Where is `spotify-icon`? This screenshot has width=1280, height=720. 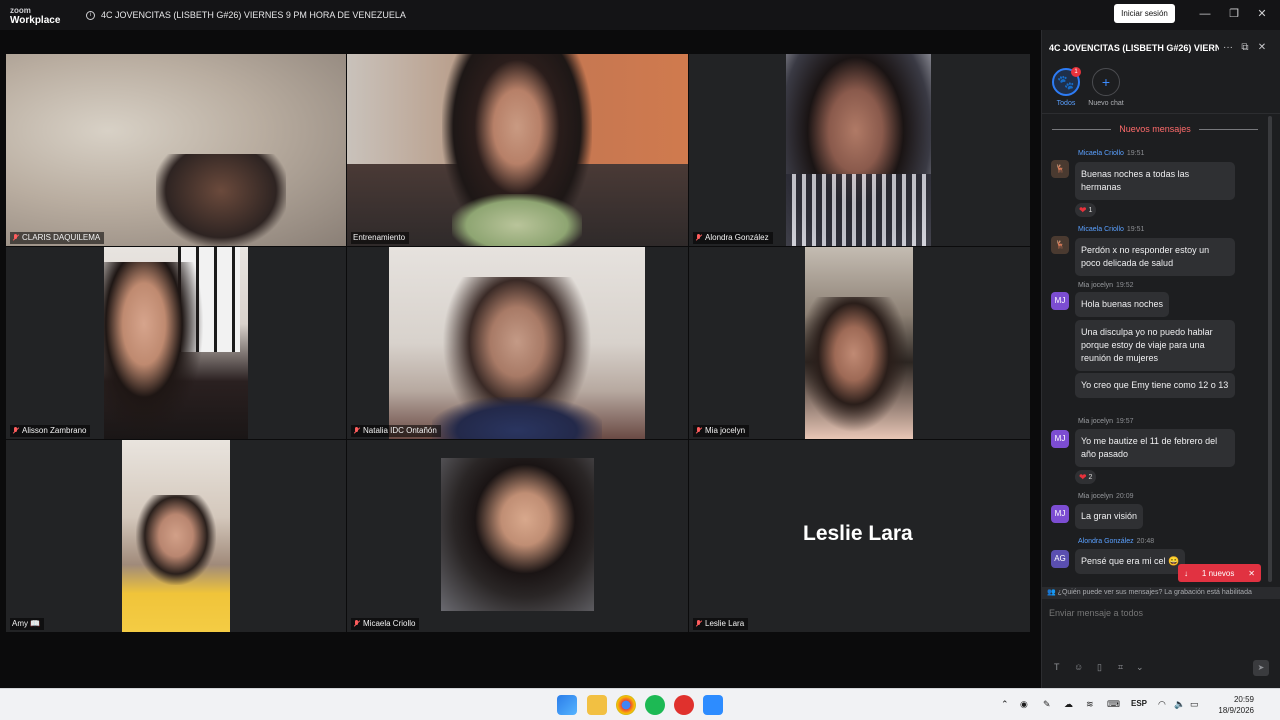
spotify-icon is located at coordinates (655, 705).